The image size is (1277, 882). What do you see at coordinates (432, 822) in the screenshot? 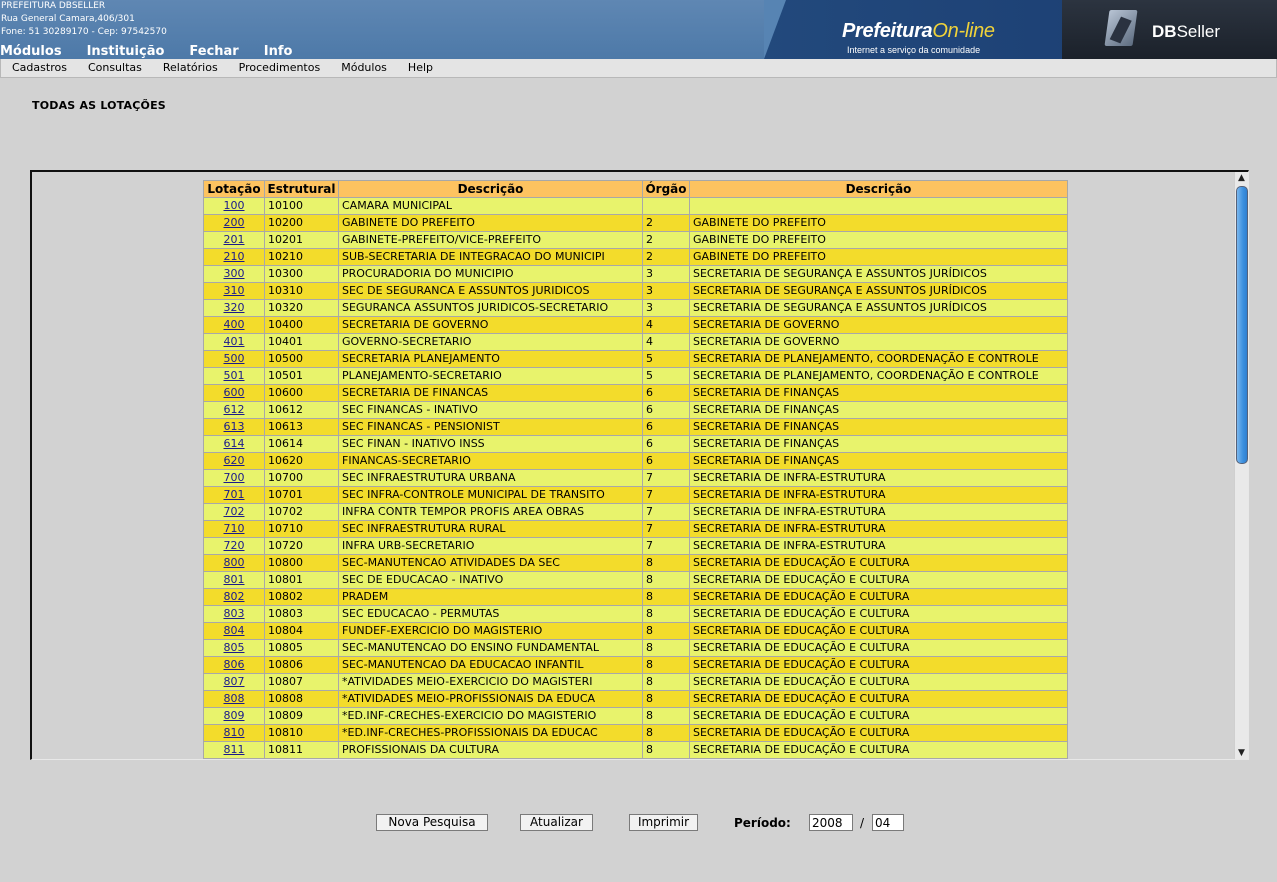
I see `new-search-button: Nova Pesquisa` at bounding box center [432, 822].